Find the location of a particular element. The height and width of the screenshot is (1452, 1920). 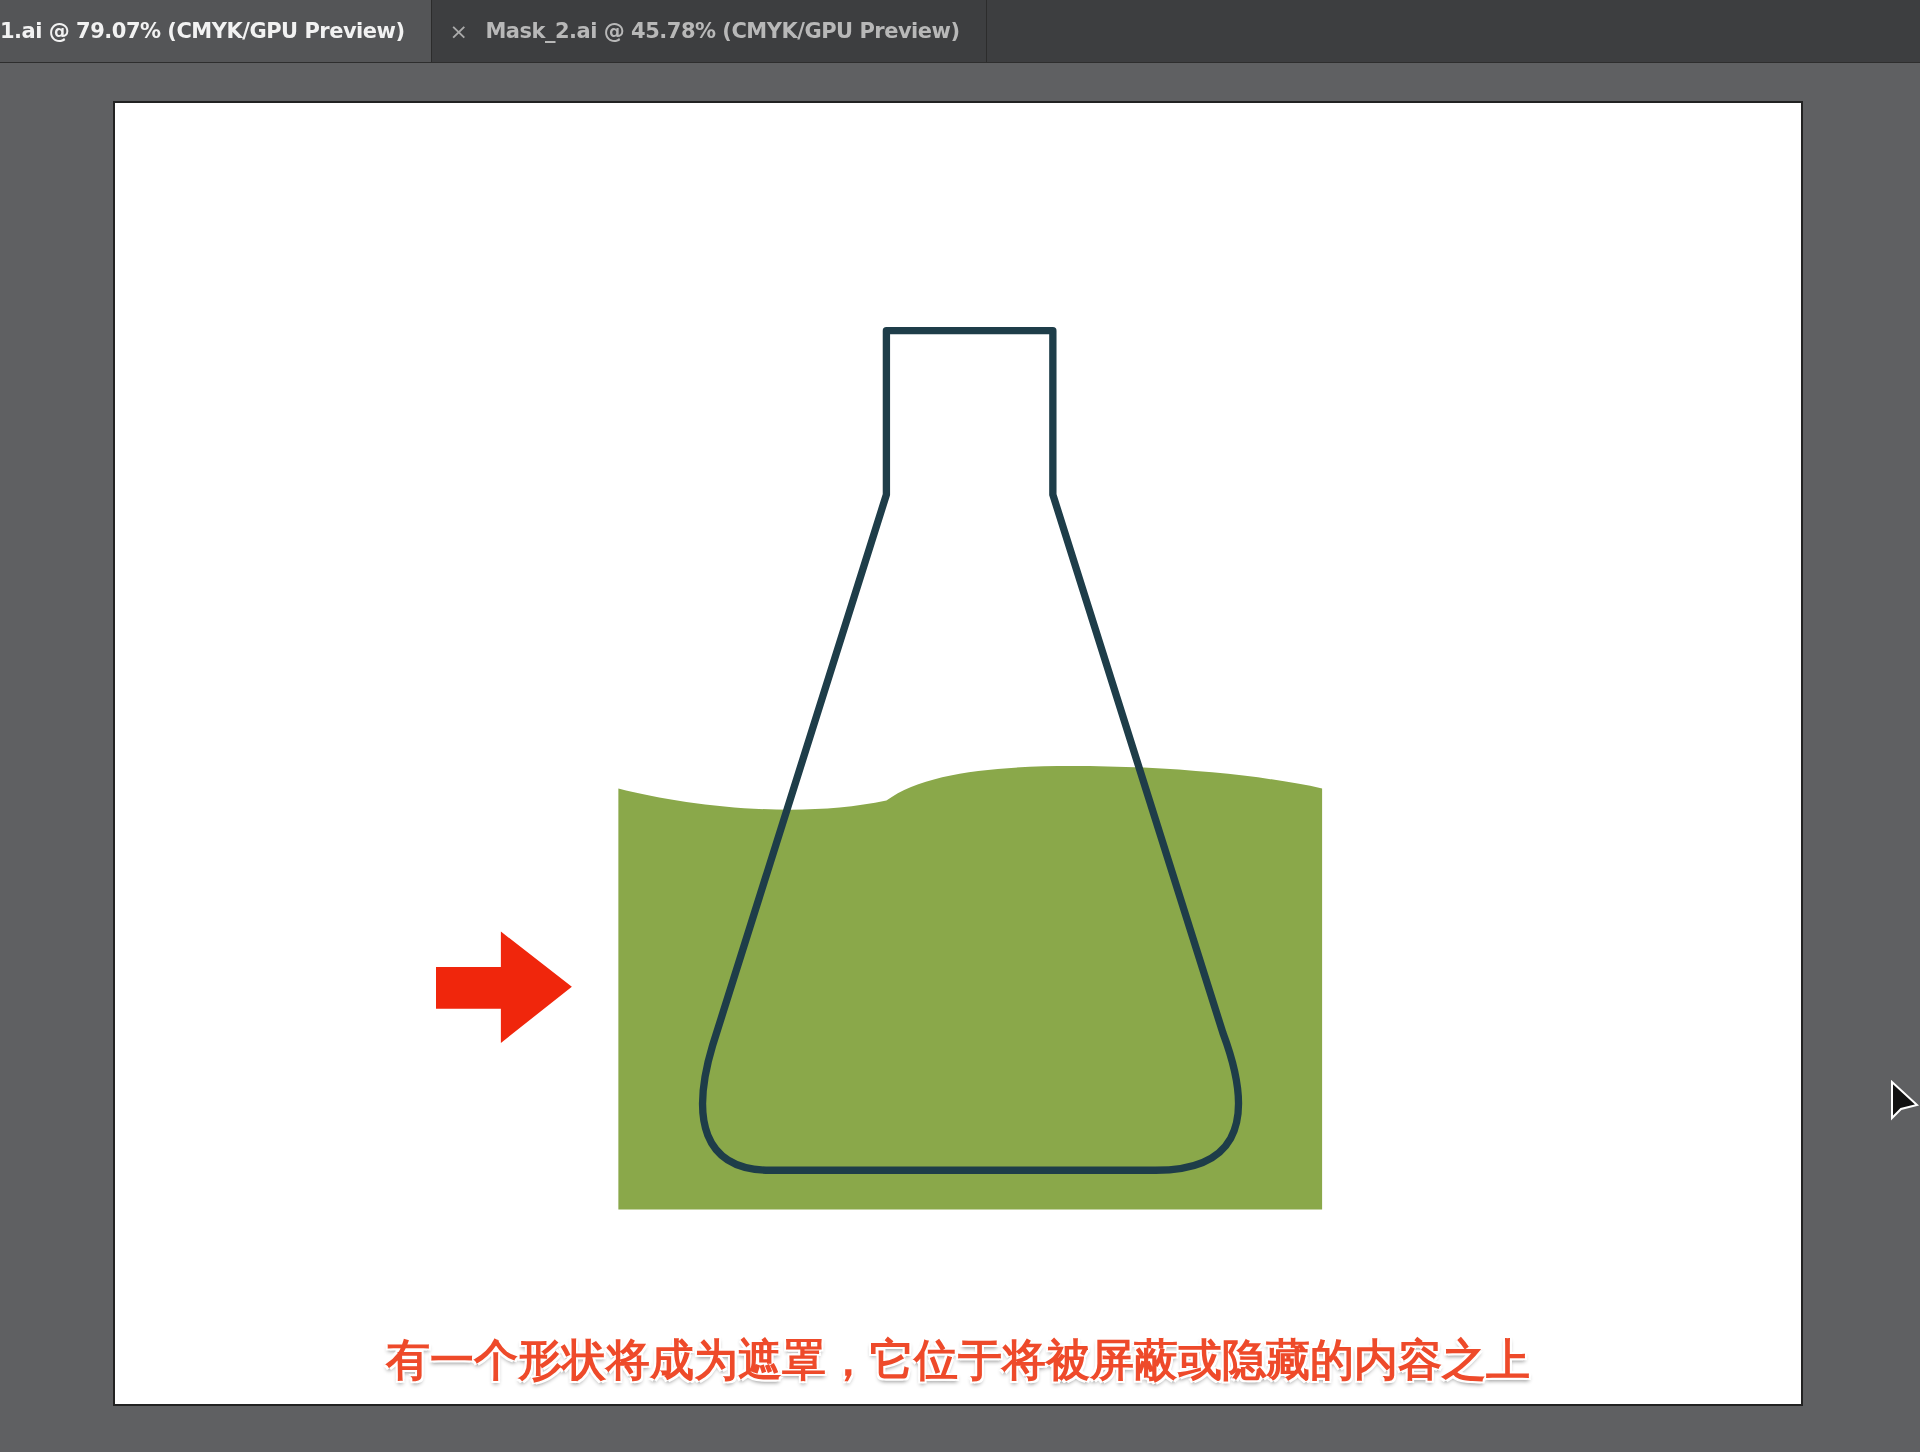

subtitle: 有一个形状将成为遮罩，它位于将被屏蔽或隐藏的内容之上 is located at coordinates (957, 1360).